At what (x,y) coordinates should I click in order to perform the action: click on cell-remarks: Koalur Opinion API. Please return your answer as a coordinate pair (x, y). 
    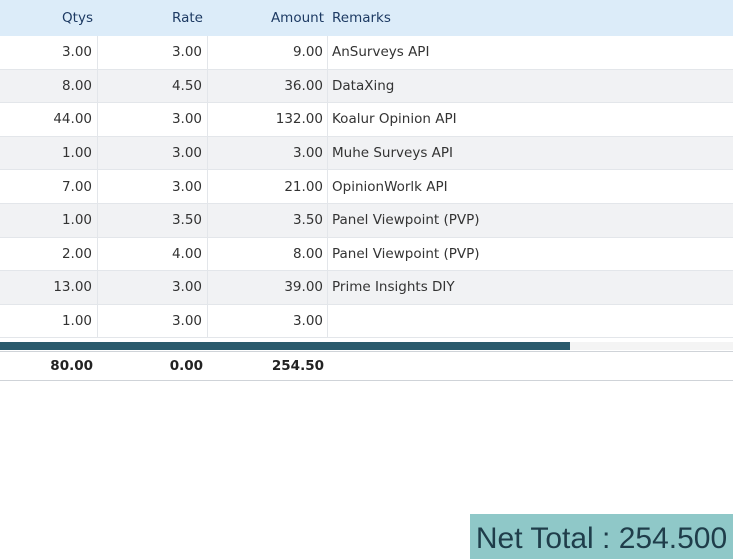
    Looking at the image, I should click on (530, 119).